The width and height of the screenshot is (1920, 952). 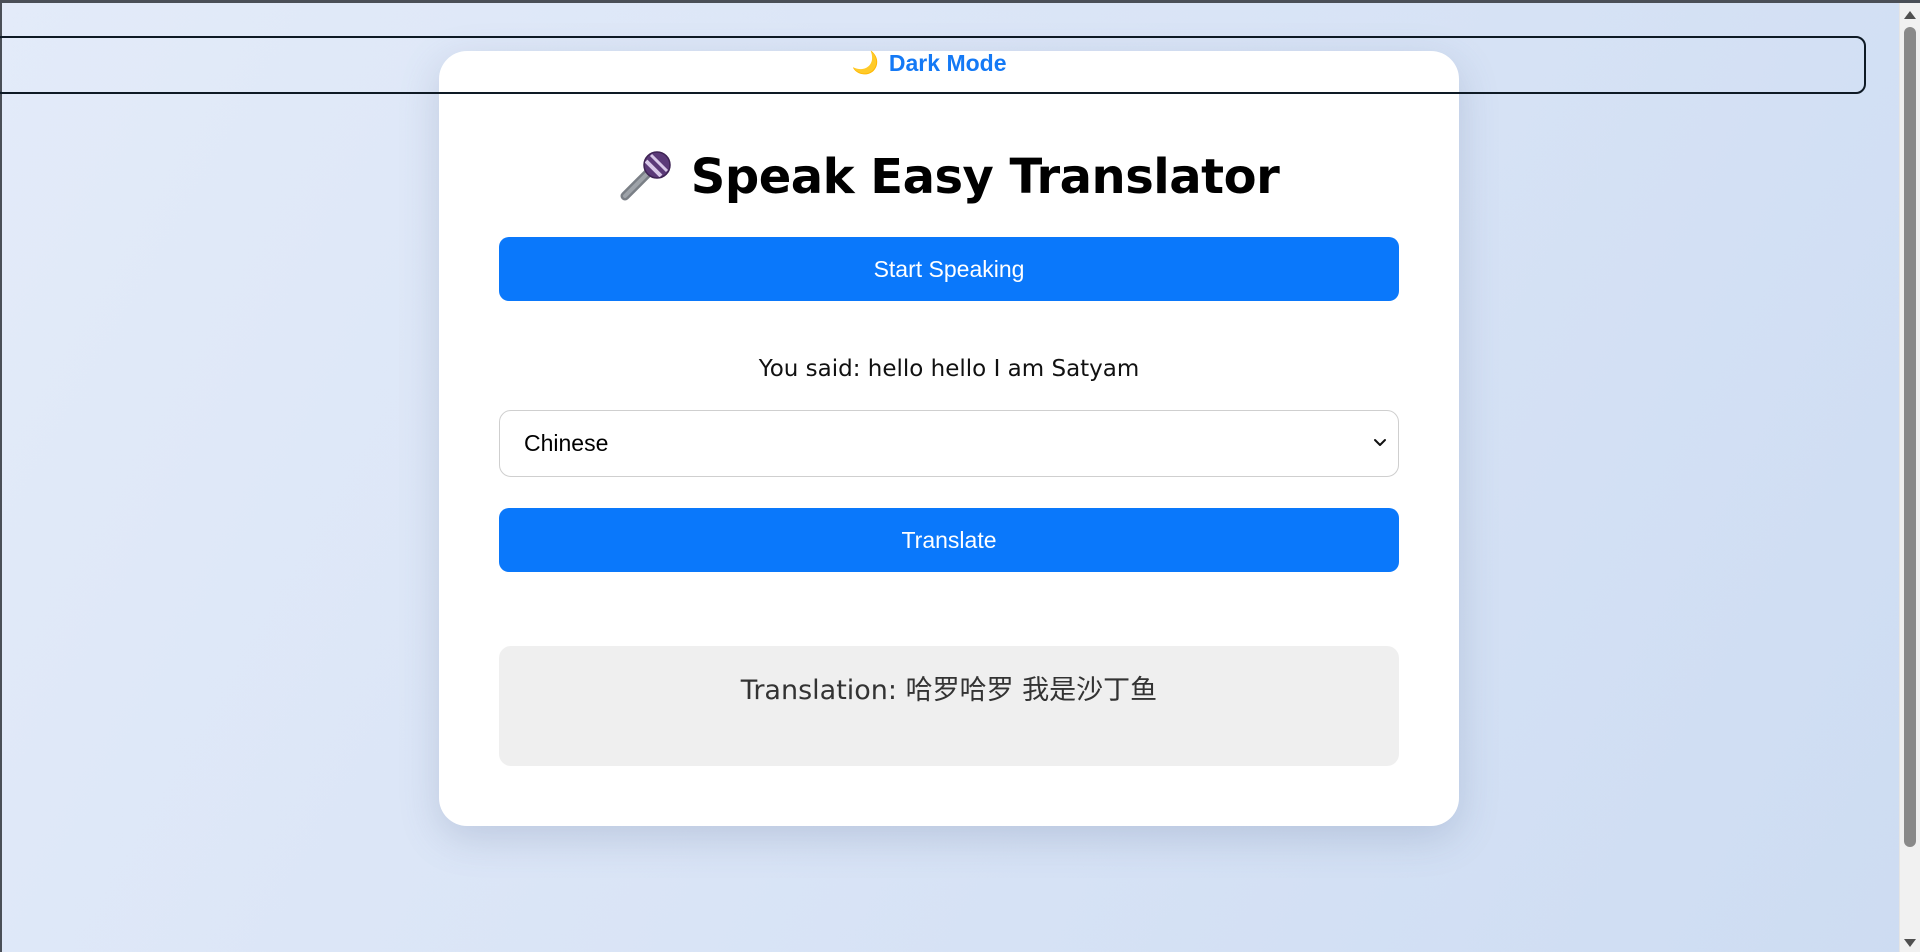 What do you see at coordinates (985, 177) in the screenshot?
I see `page-title-text: Speak Easy Translator` at bounding box center [985, 177].